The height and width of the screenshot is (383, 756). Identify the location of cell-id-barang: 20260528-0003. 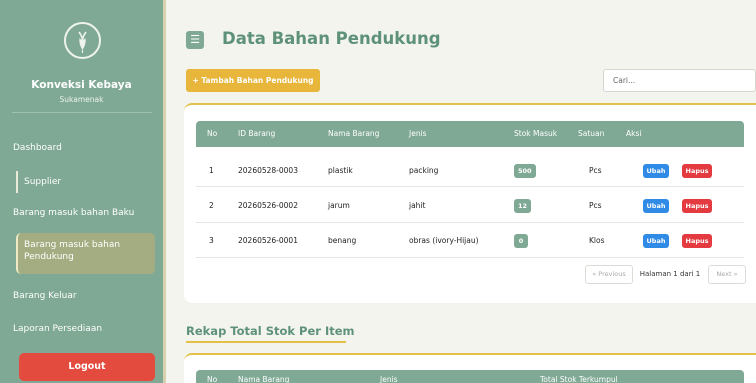
(268, 170).